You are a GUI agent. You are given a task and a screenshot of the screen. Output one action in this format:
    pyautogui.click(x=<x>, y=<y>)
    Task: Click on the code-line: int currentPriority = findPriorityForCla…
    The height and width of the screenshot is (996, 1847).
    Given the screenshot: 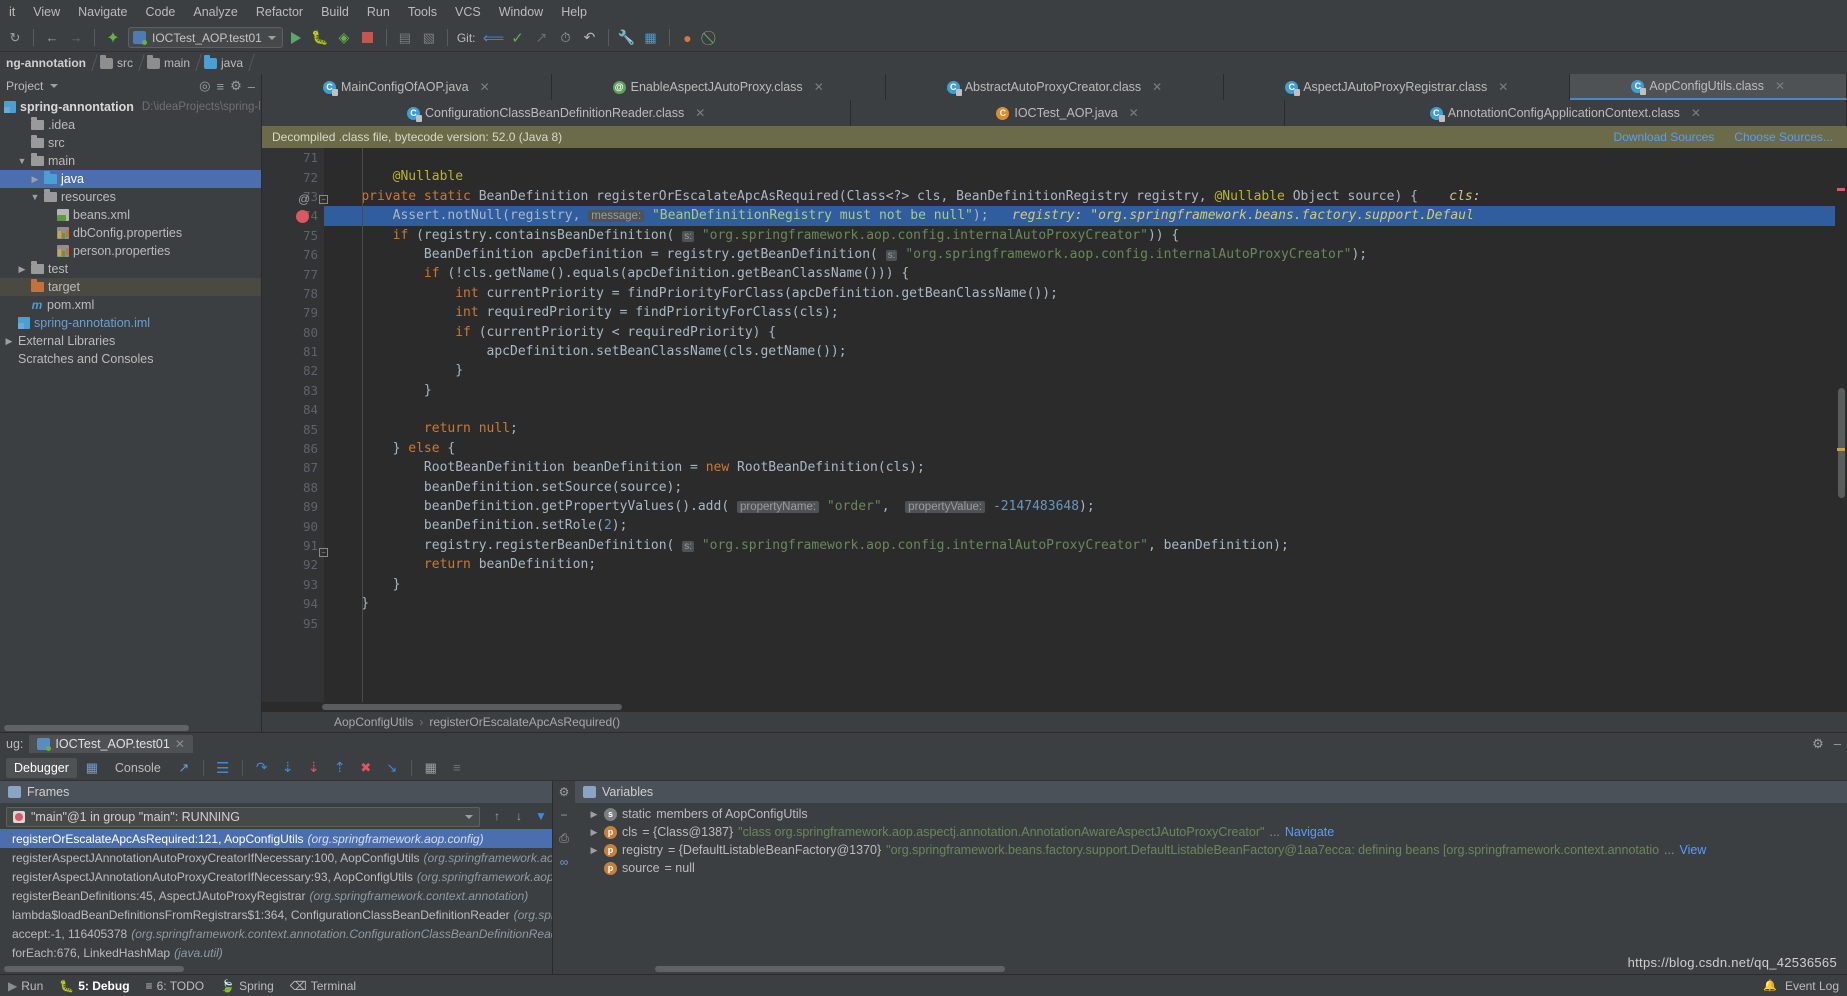 What is the action you would take?
    pyautogui.click(x=1085, y=293)
    